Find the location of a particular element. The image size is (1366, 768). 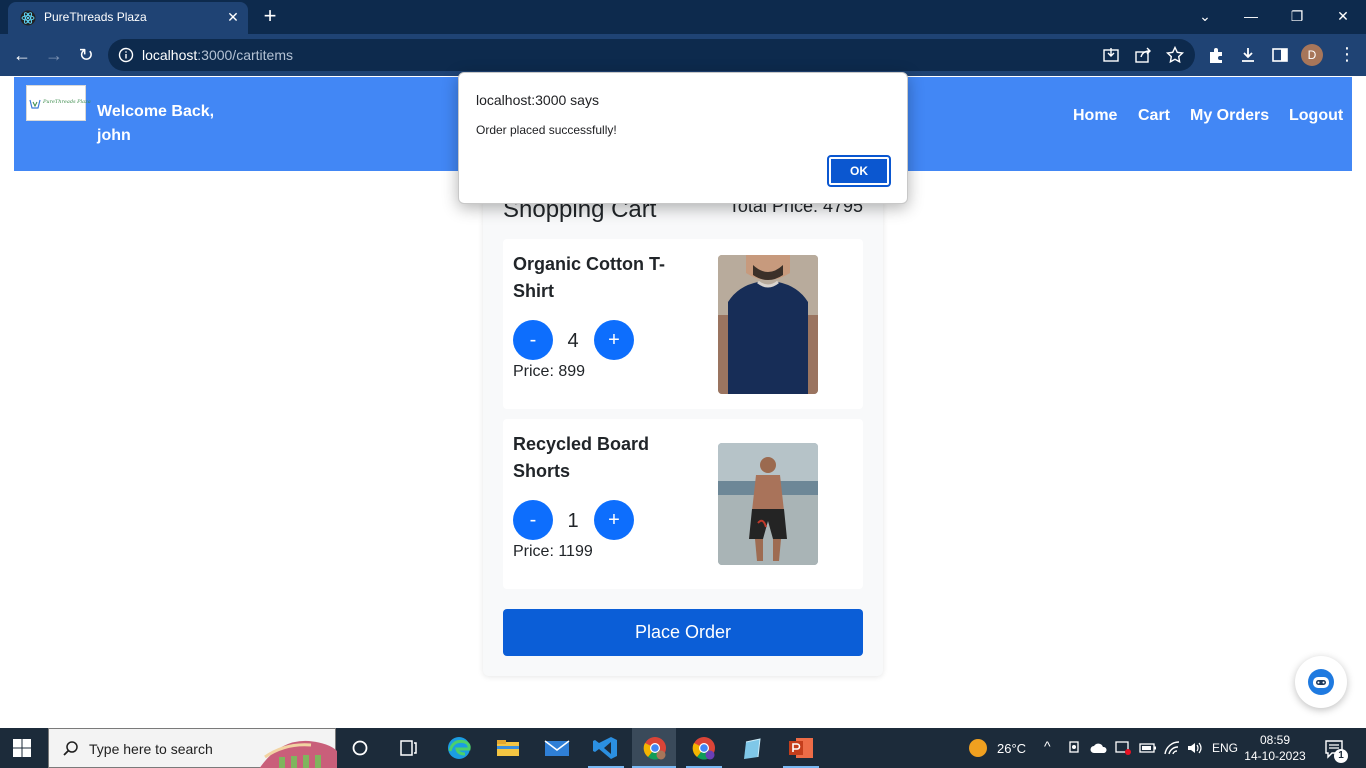

taskbar-clock: 08:59 14-10-2023 is located at coordinates (1275, 748).